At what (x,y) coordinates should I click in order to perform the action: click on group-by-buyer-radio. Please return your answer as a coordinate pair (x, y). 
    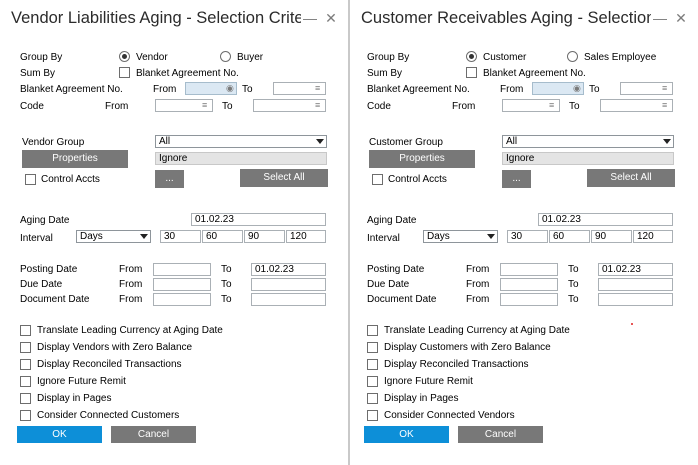
    Looking at the image, I should click on (225, 56).